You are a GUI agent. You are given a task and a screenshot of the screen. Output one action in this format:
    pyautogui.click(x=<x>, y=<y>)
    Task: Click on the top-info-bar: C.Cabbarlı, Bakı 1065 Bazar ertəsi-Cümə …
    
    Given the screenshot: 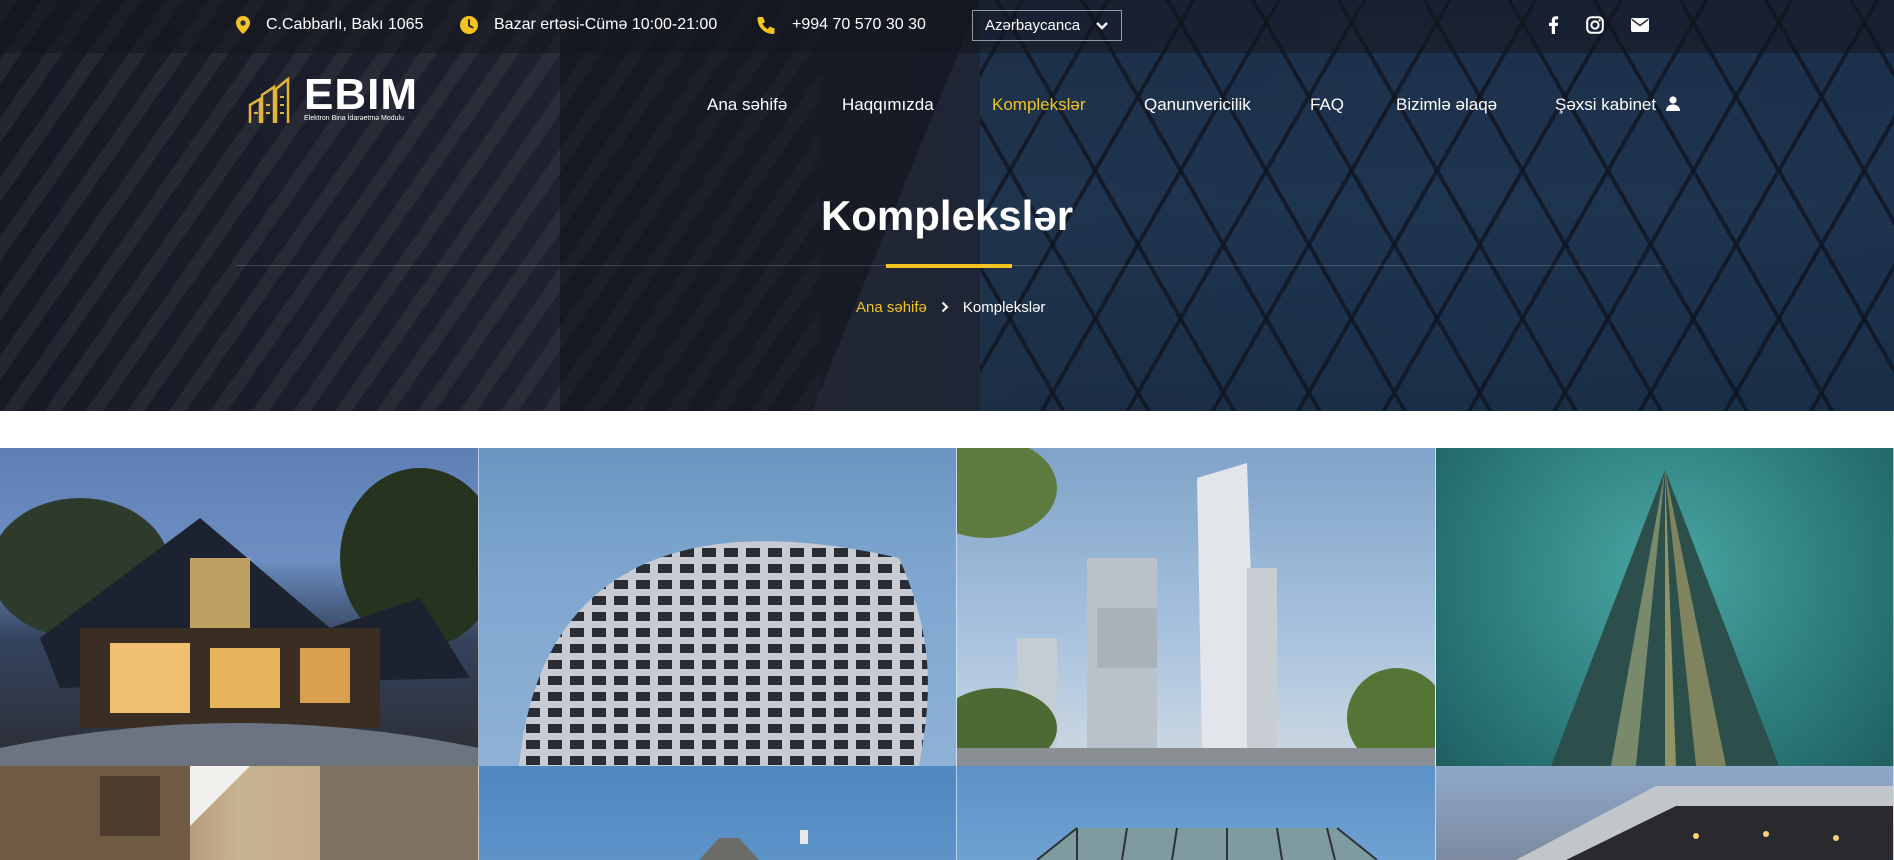 What is the action you would take?
    pyautogui.click(x=947, y=26)
    